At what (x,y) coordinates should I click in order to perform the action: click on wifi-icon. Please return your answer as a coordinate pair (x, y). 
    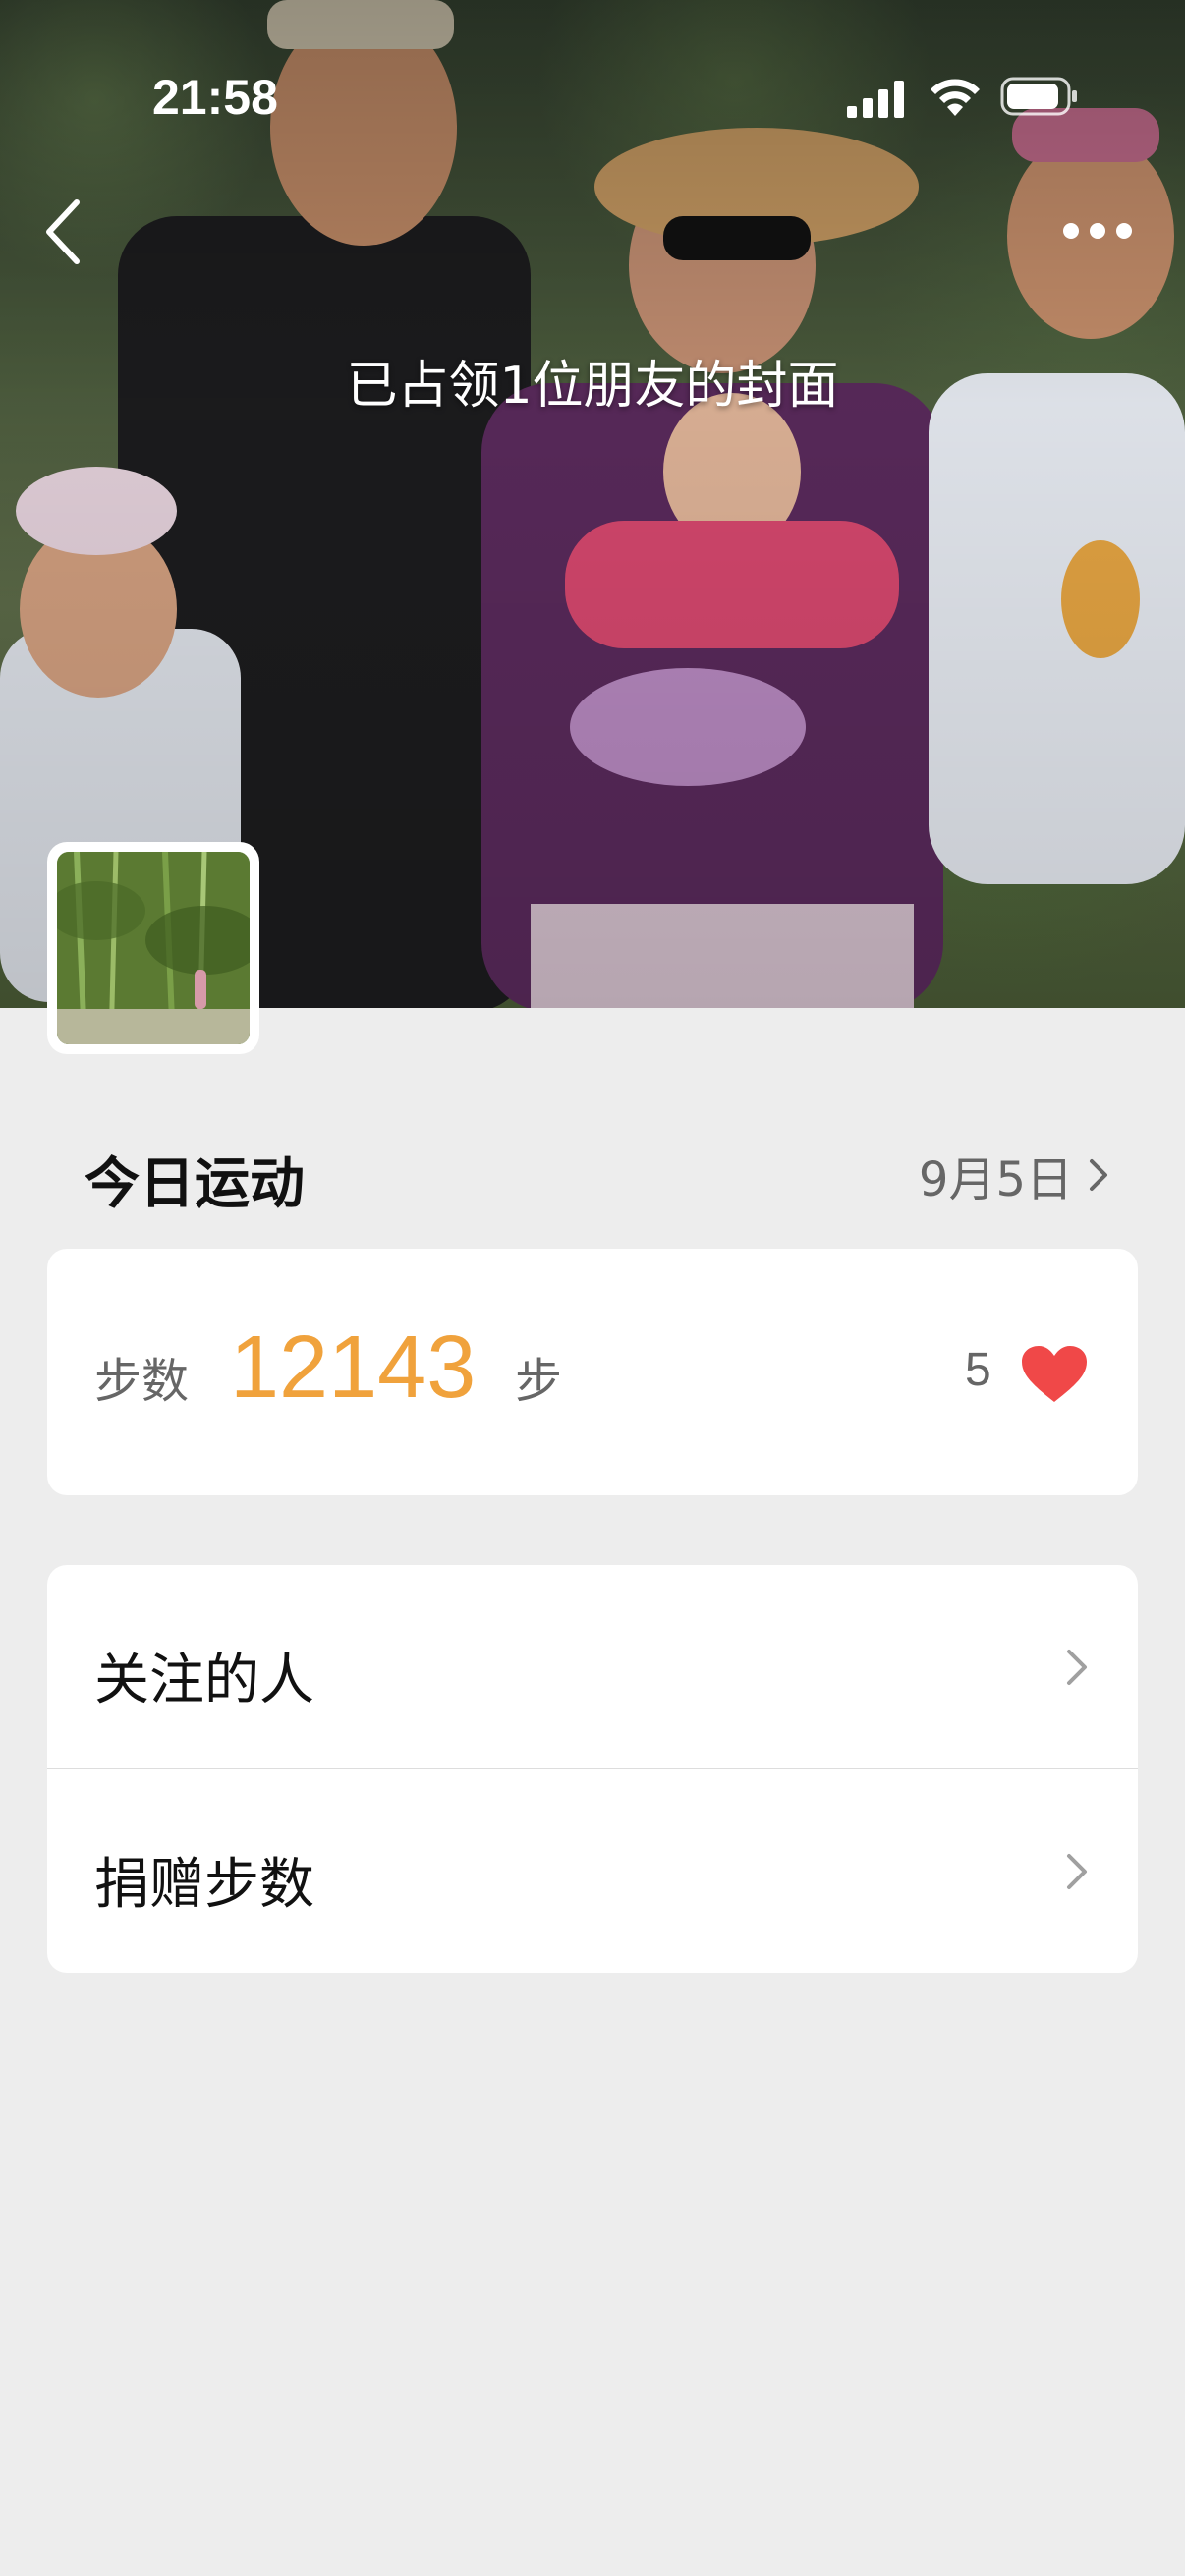
    Looking at the image, I should click on (956, 97).